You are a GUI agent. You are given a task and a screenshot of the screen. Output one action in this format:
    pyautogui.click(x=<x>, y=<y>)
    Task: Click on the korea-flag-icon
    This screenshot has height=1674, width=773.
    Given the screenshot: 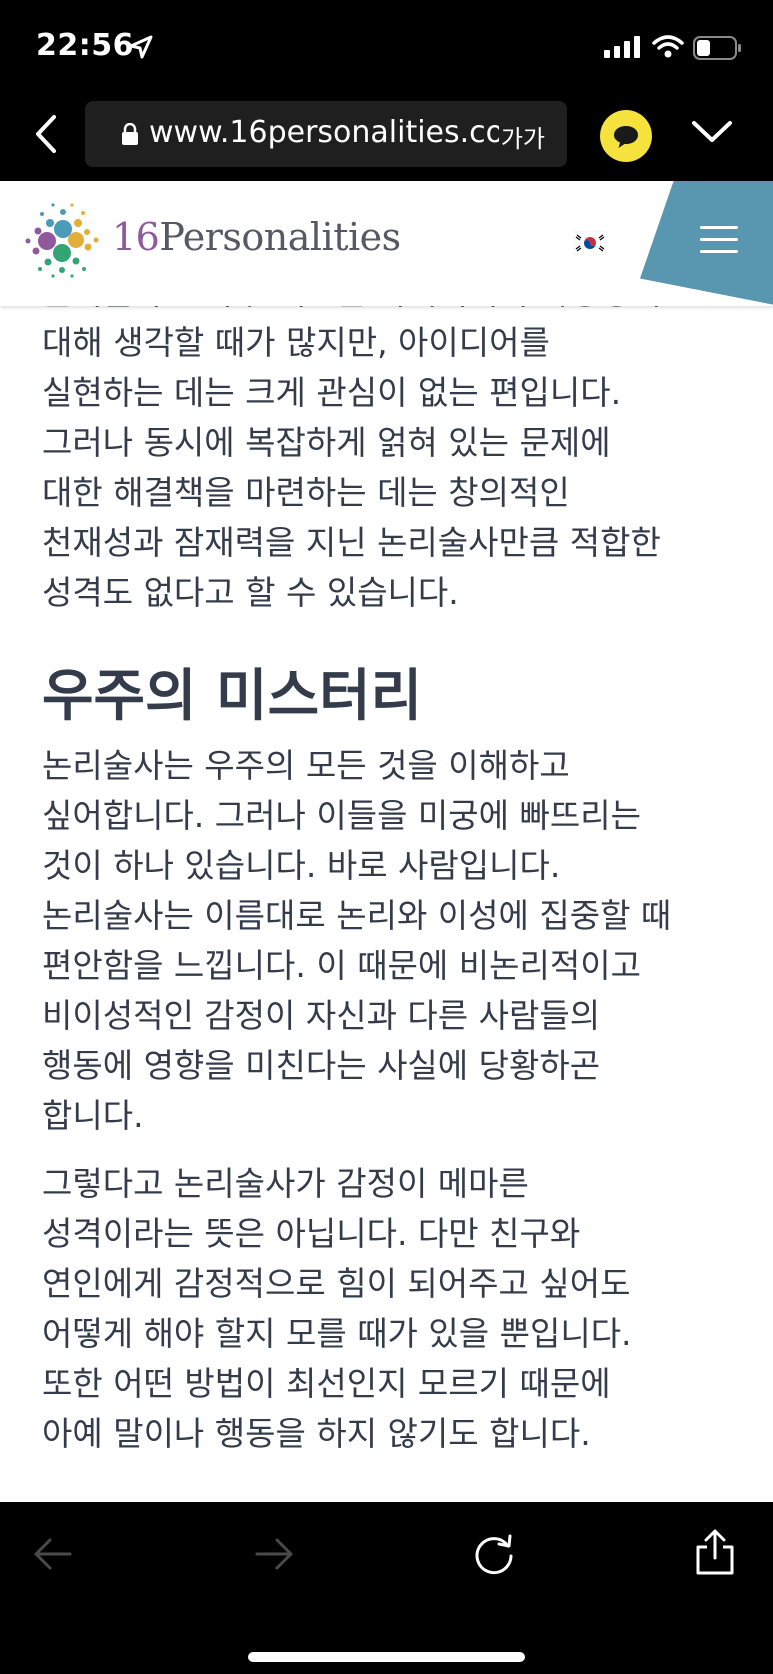 What is the action you would take?
    pyautogui.click(x=590, y=243)
    